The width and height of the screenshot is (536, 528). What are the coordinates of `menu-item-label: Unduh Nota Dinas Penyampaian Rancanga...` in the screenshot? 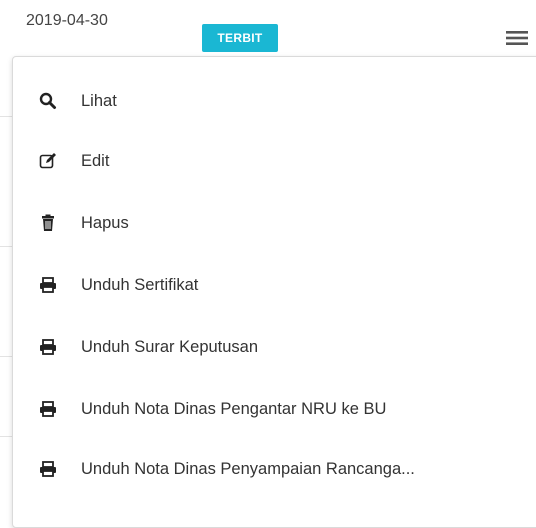 It's located at (248, 469).